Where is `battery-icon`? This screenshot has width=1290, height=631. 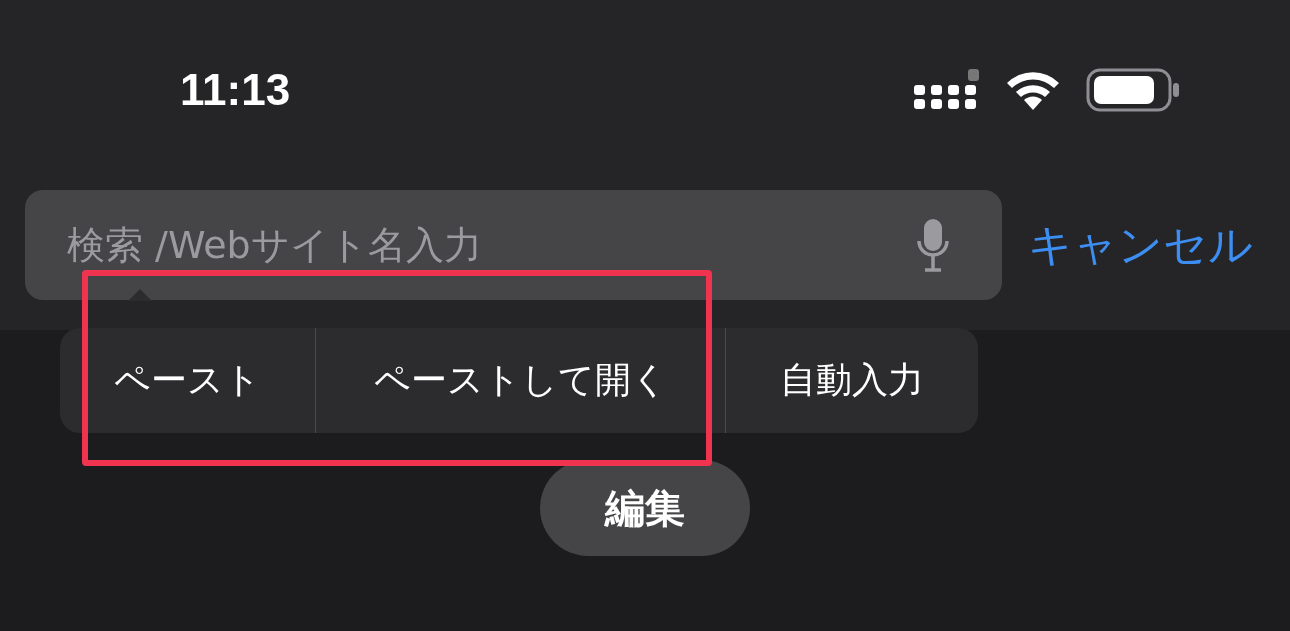 battery-icon is located at coordinates (1133, 90).